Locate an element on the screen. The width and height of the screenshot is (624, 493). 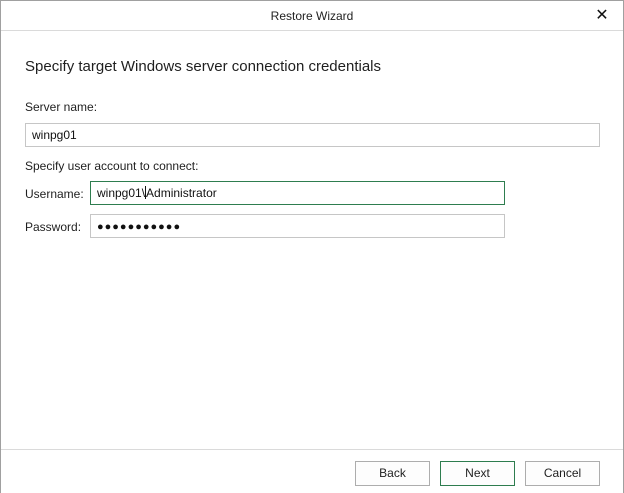
back-button: Back is located at coordinates (392, 473).